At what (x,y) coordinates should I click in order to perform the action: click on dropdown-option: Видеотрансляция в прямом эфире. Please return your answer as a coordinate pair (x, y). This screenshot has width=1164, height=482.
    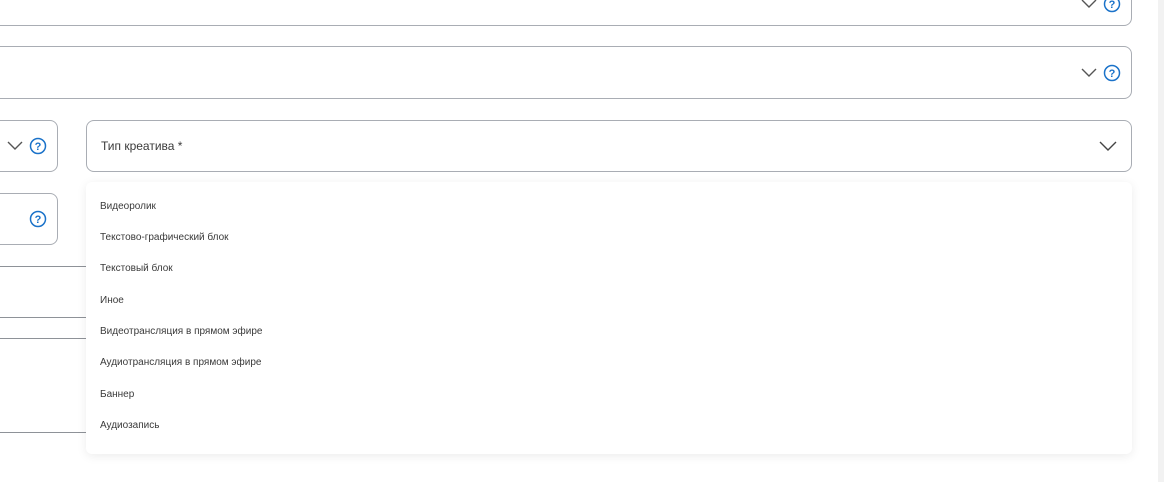
    Looking at the image, I should click on (181, 331).